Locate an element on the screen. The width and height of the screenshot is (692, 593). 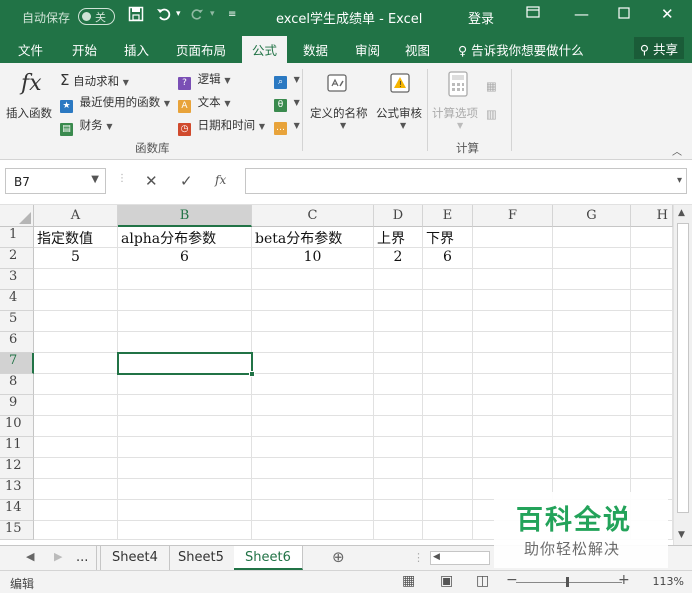
insert-function-button: 插入函数 is located at coordinates (29, 113).